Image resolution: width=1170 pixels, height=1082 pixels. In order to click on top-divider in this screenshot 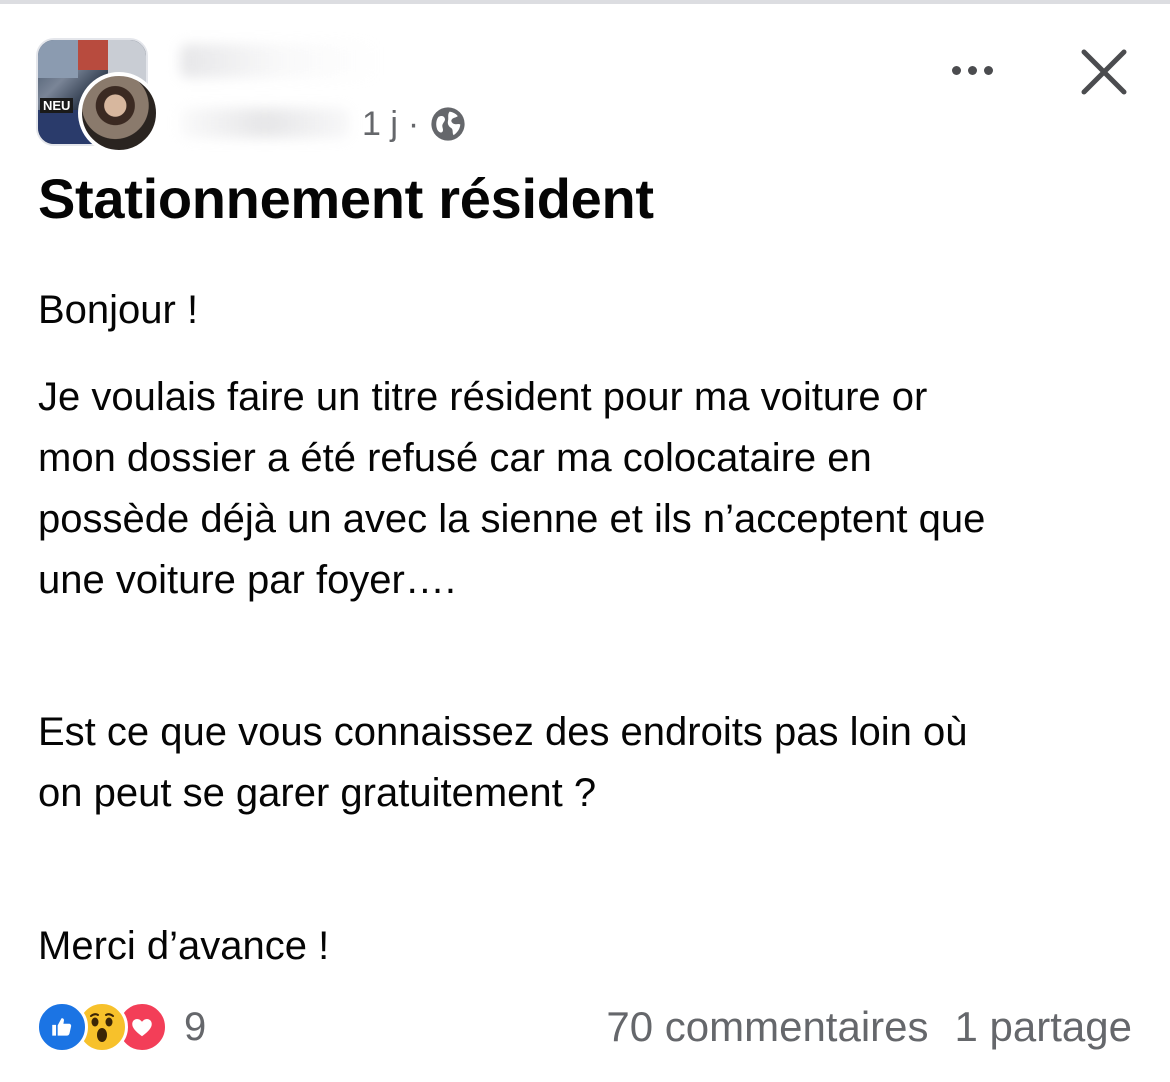, I will do `click(585, 2)`.